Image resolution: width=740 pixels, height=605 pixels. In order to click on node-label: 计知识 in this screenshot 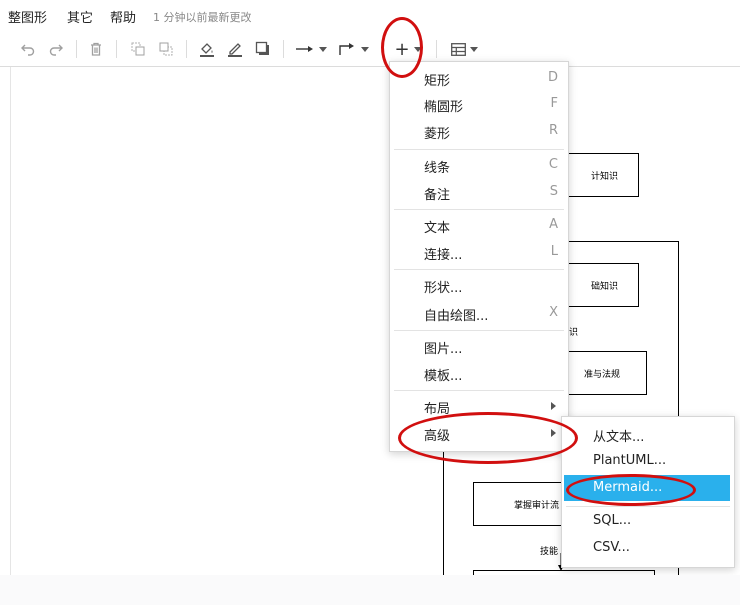, I will do `click(604, 176)`.